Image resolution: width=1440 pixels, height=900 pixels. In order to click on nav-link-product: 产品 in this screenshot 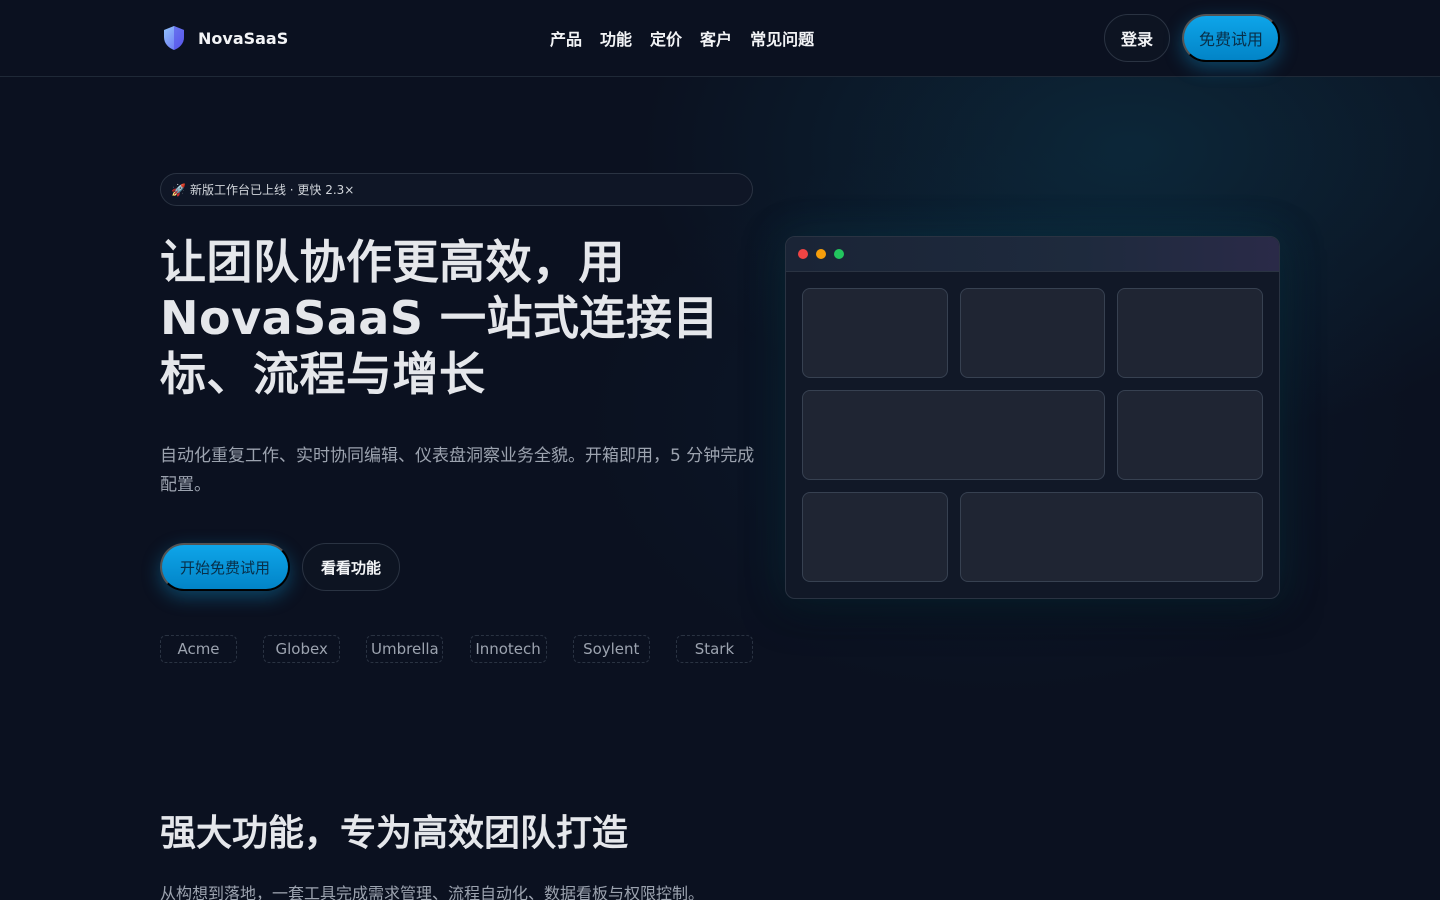, I will do `click(566, 38)`.